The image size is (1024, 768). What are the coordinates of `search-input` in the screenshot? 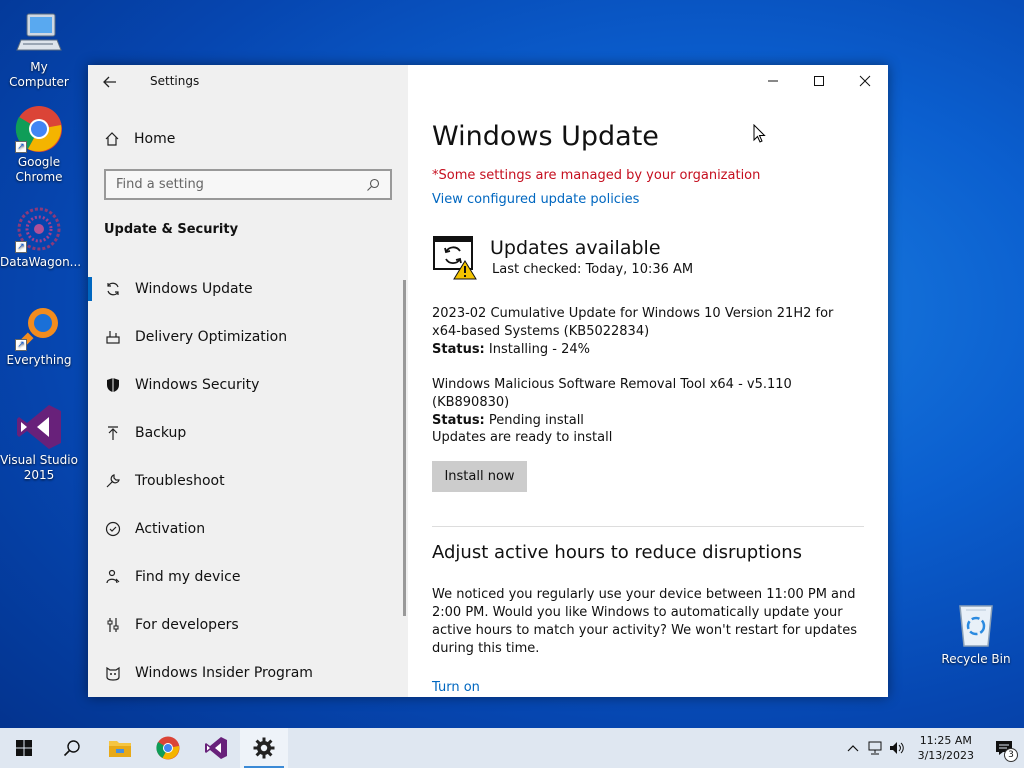 It's located at (241, 184).